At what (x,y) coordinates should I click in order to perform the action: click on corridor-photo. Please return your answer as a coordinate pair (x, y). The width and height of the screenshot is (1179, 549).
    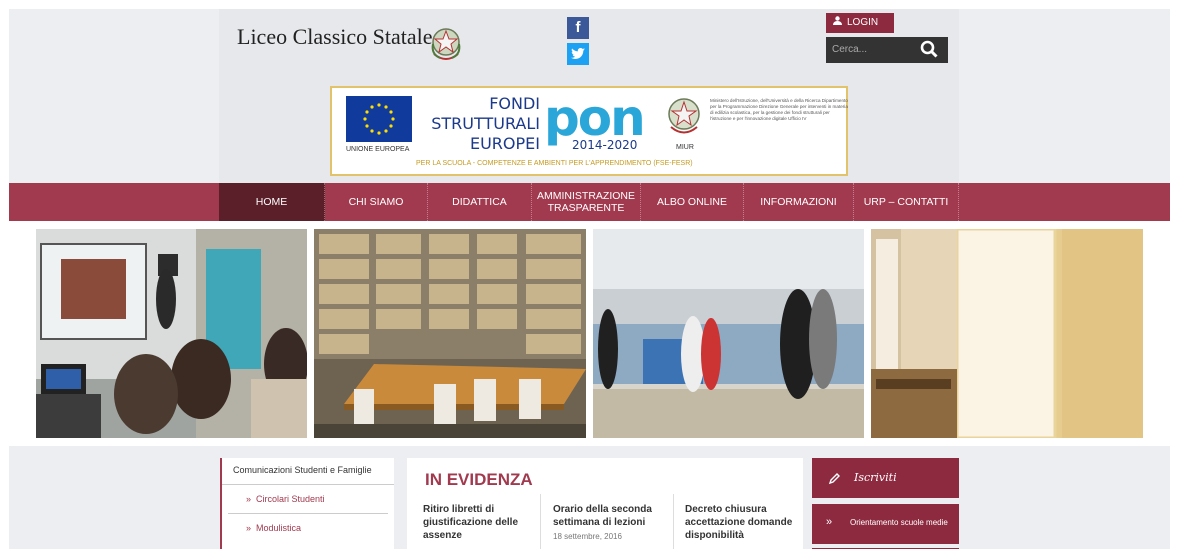
    Looking at the image, I should click on (914, 333).